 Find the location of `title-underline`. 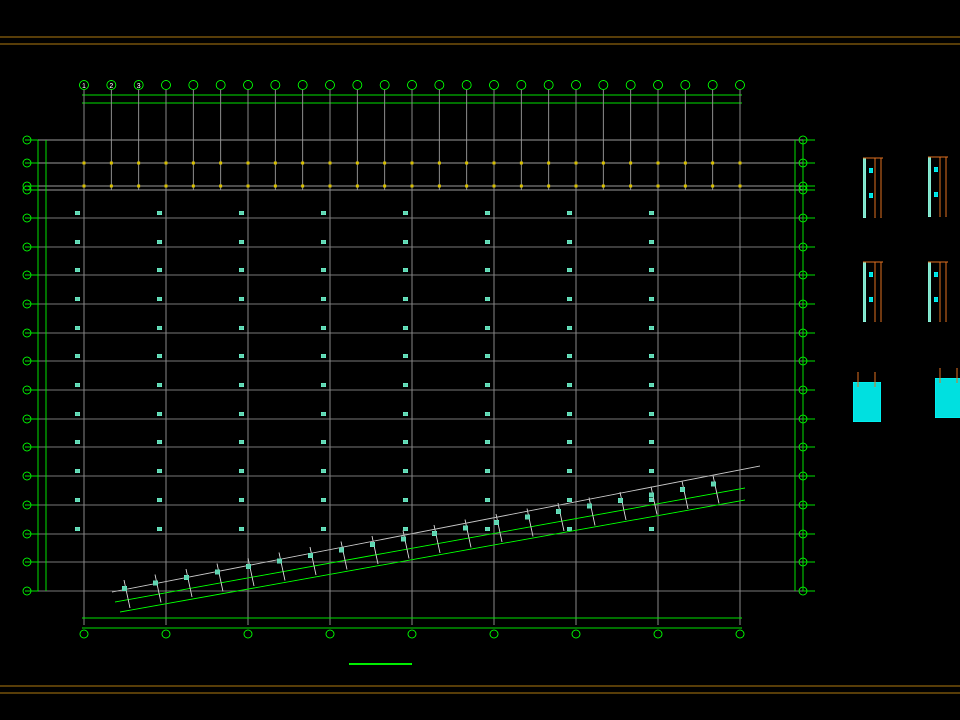

title-underline is located at coordinates (380, 664).